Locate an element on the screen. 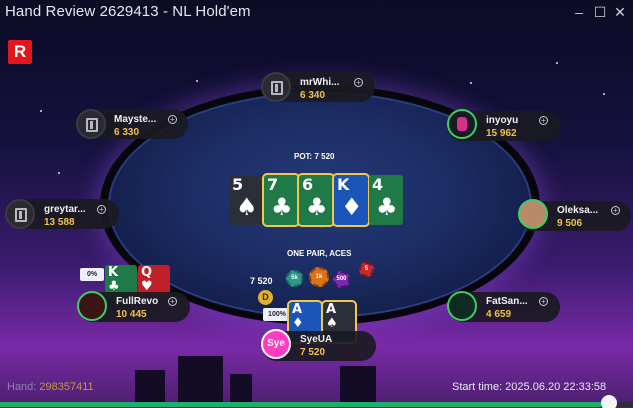 The height and width of the screenshot is (408, 633). board-card-2: 7 ♣ is located at coordinates (281, 200).